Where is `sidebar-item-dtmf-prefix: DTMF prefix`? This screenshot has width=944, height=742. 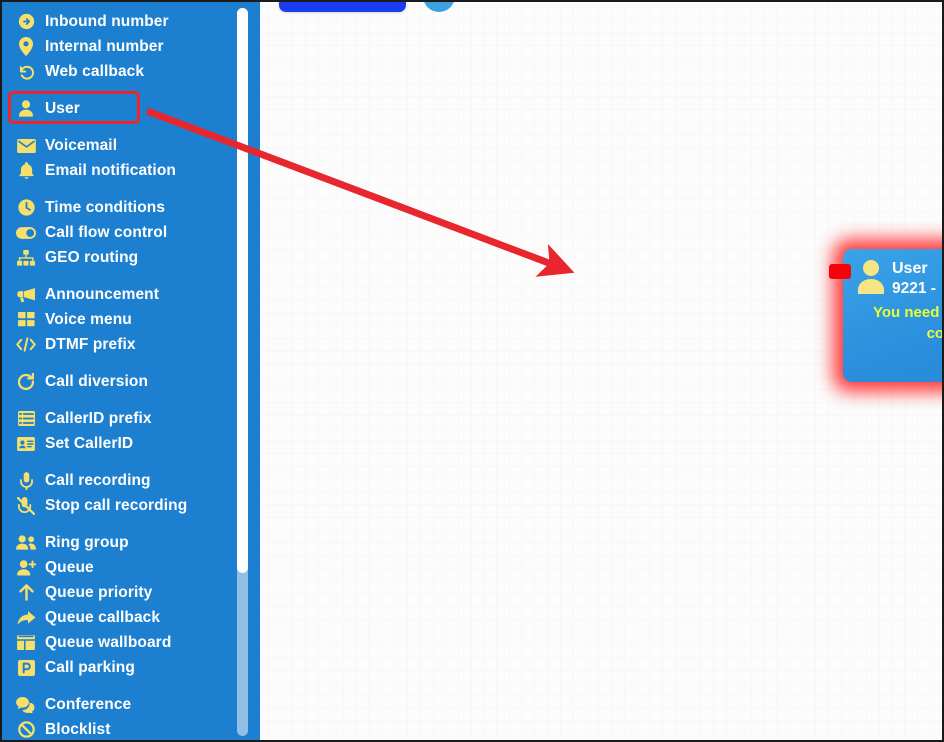
sidebar-item-dtmf-prefix: DTMF prefix is located at coordinates (118, 344).